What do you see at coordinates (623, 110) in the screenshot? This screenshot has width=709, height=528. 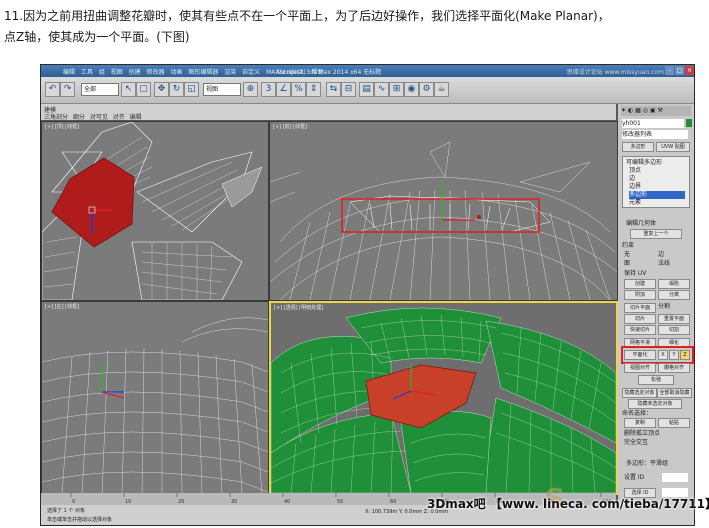 I see `create-tab-icon: ✦` at bounding box center [623, 110].